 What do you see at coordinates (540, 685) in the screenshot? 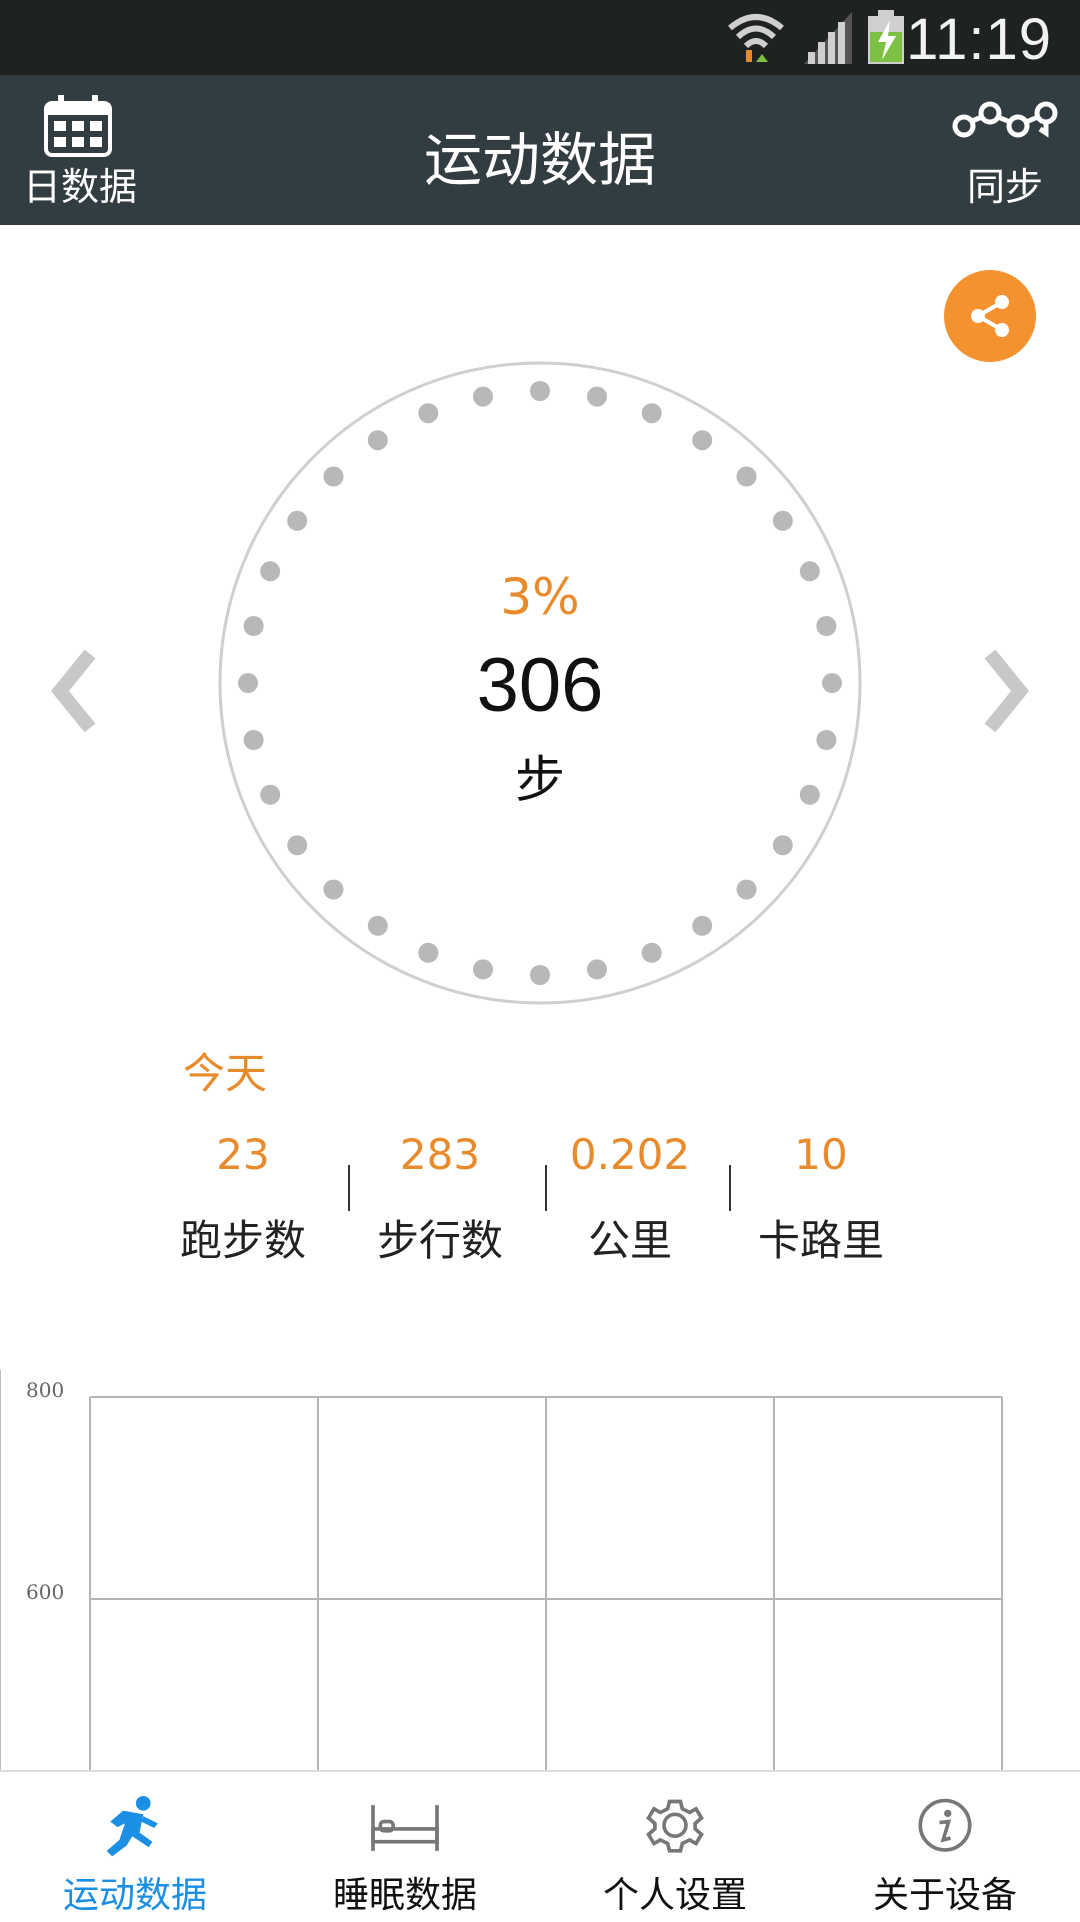
I see `step-count: 306` at bounding box center [540, 685].